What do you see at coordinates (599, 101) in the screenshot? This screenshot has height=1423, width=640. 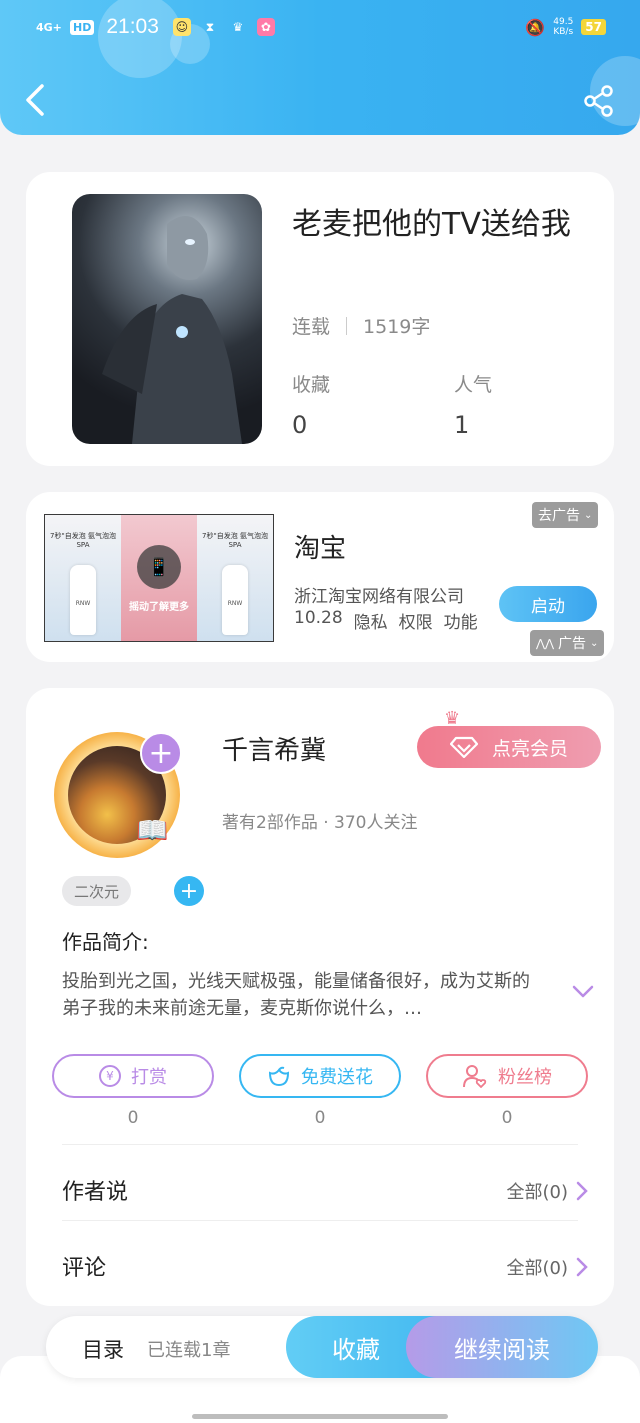 I see `share-icon` at bounding box center [599, 101].